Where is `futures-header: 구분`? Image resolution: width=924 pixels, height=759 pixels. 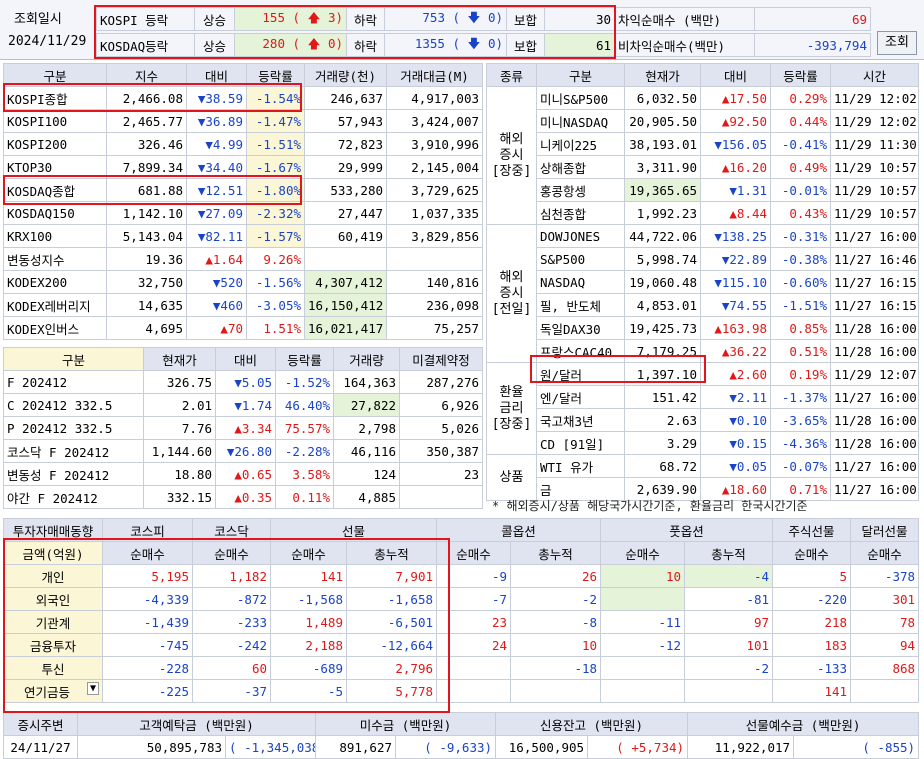
futures-header: 구분 is located at coordinates (73, 359).